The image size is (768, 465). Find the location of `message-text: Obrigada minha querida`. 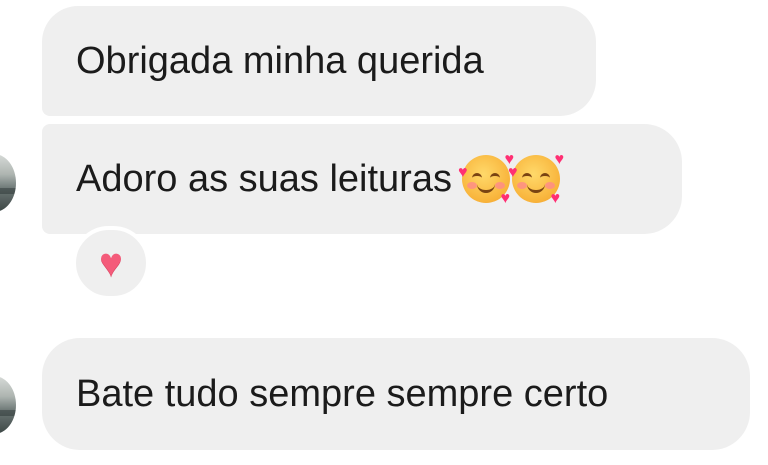

message-text: Obrigada minha querida is located at coordinates (280, 61).